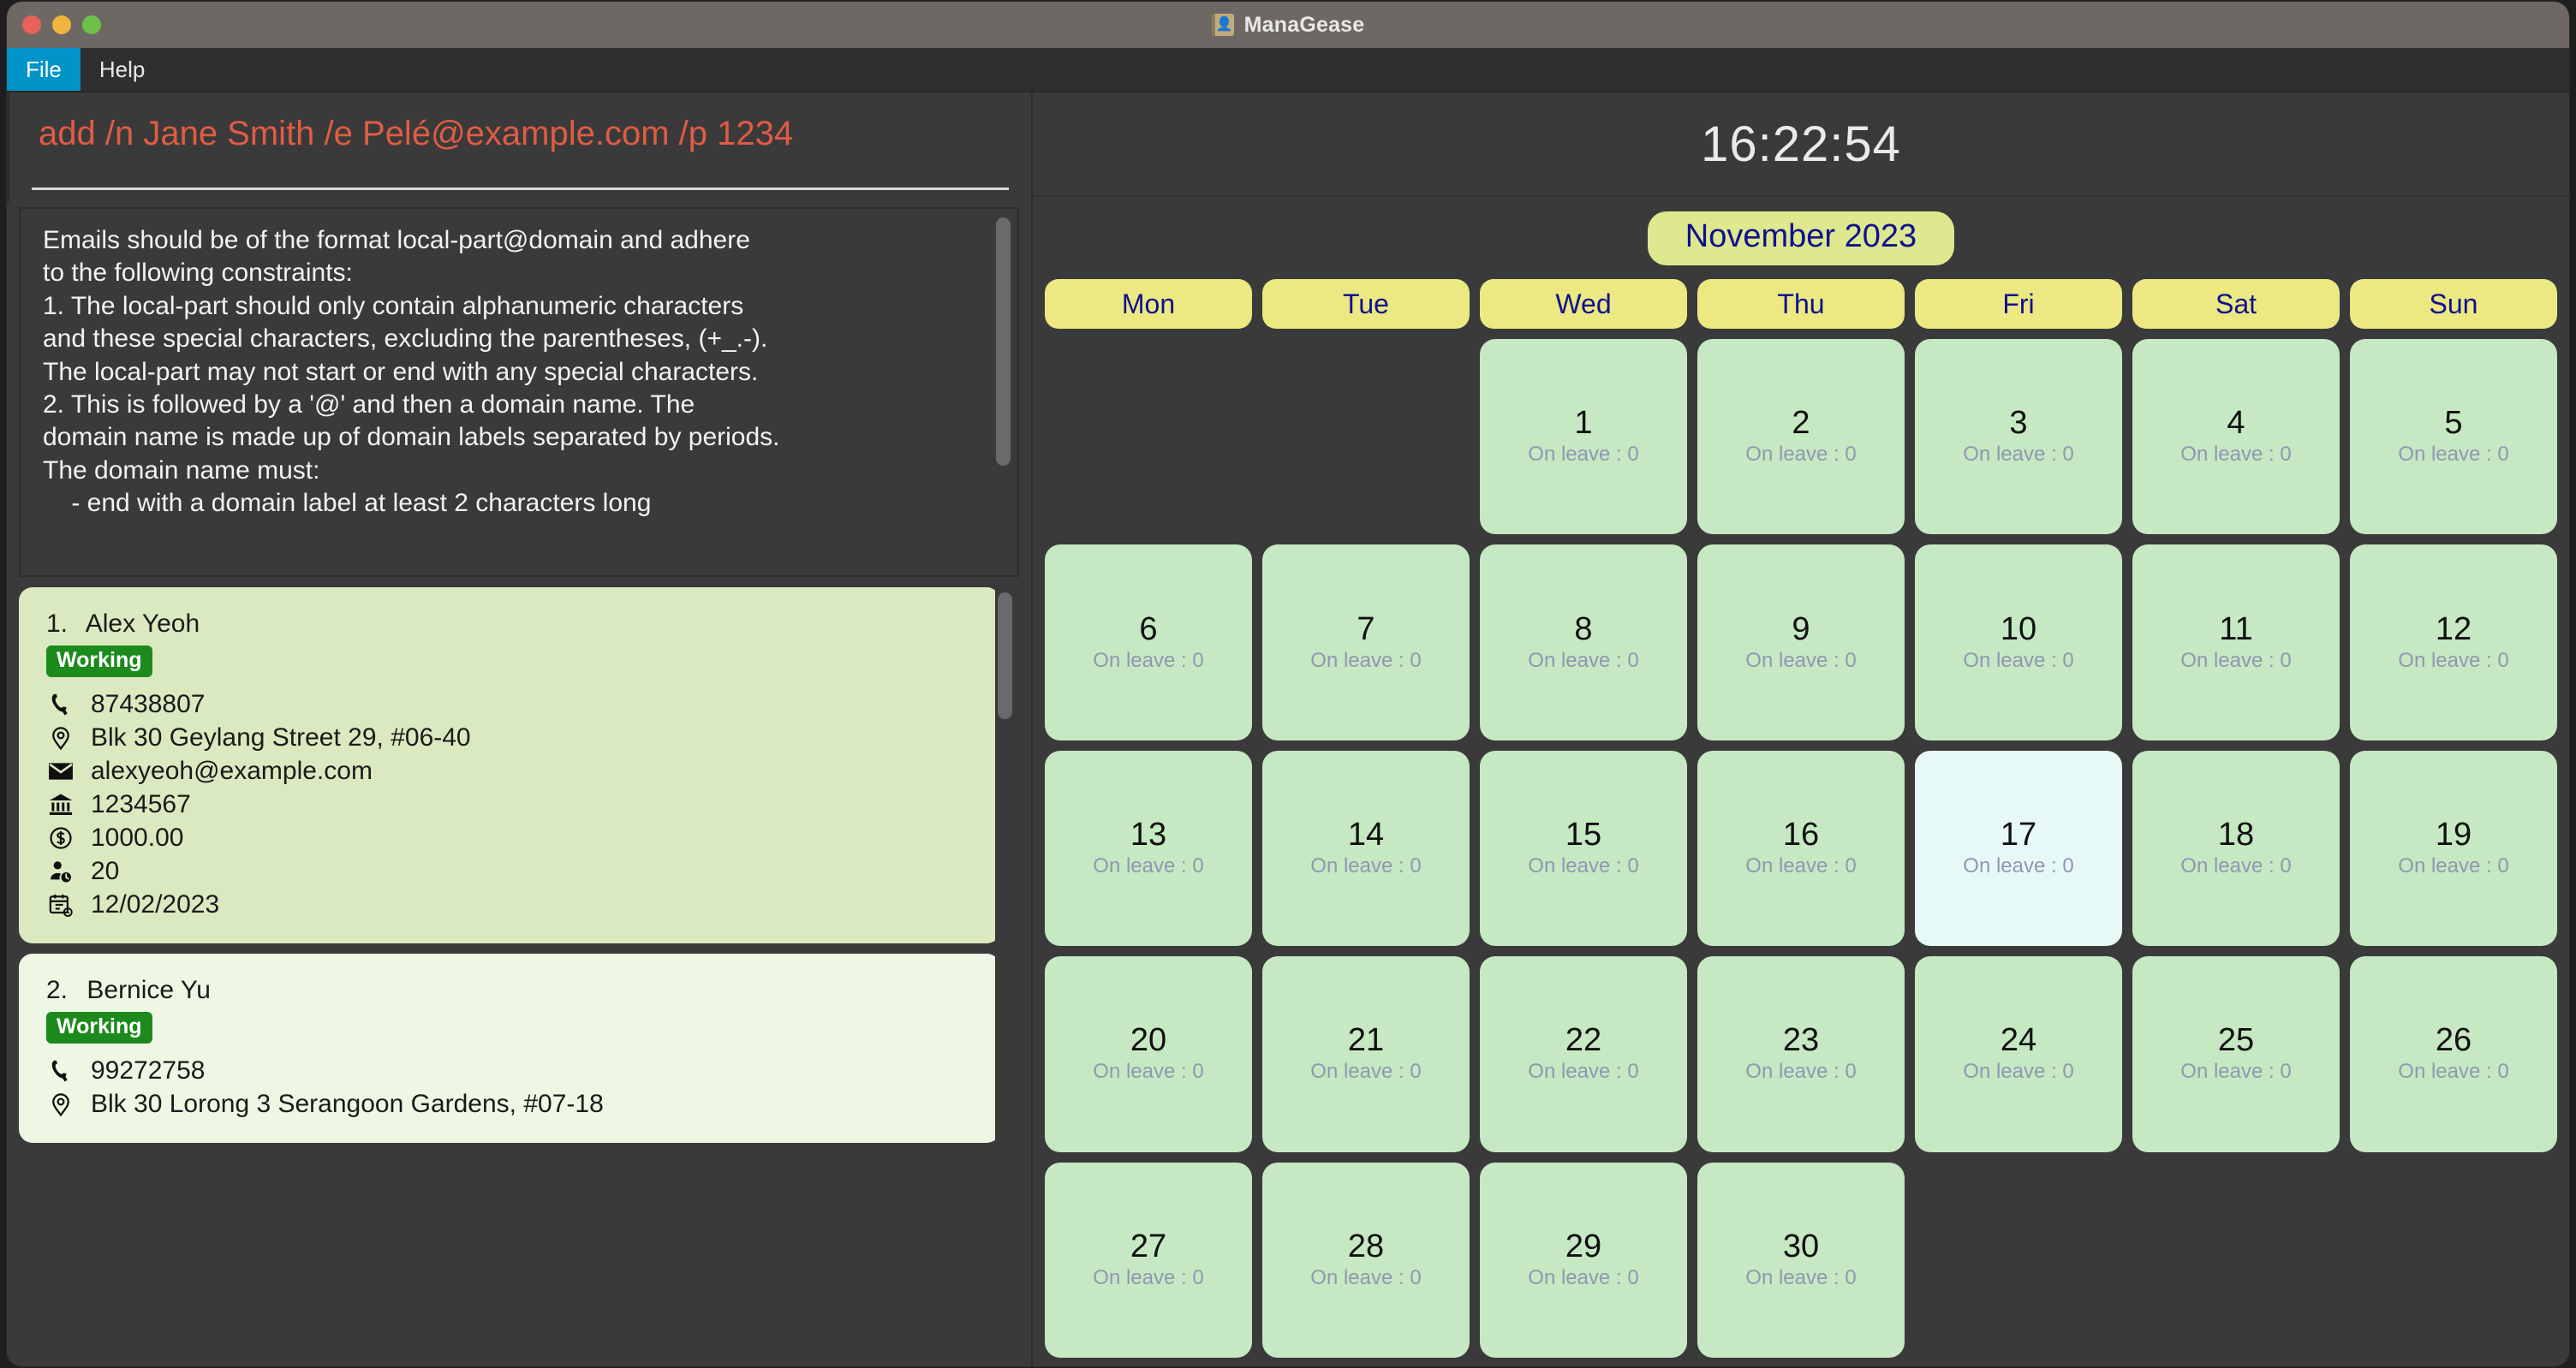 Image resolution: width=2576 pixels, height=1368 pixels. Describe the element at coordinates (1222, 25) in the screenshot. I see `address-book-icon: 👤` at that location.